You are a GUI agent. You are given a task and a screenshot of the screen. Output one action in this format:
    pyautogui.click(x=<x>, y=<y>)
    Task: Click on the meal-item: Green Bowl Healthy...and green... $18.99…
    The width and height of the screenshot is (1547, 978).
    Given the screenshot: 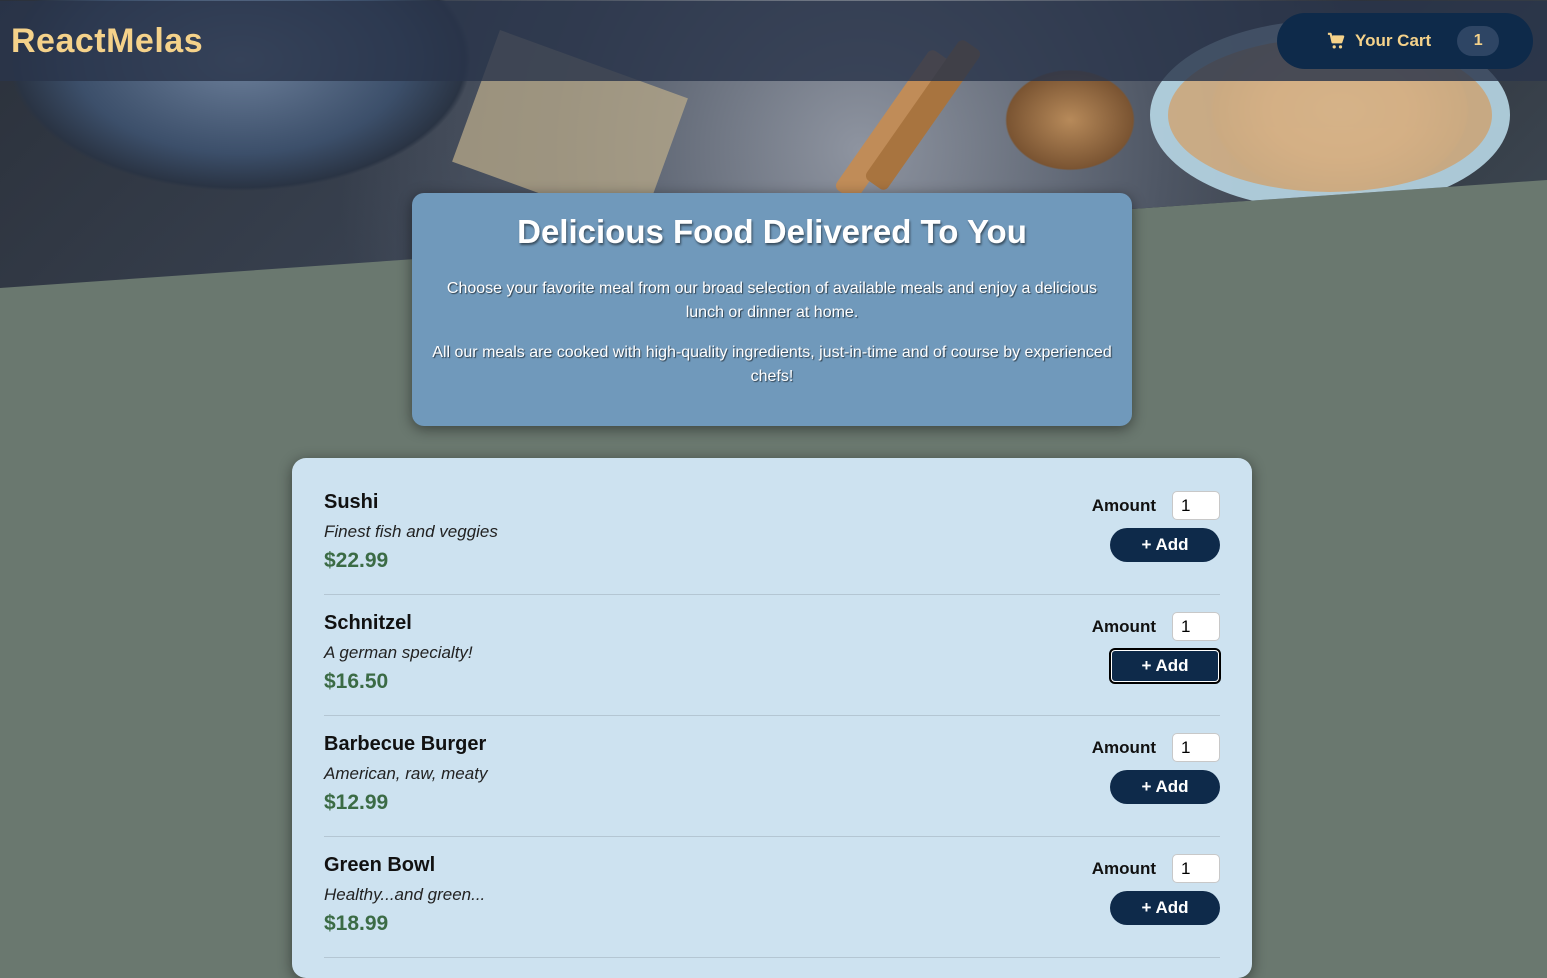 What is the action you would take?
    pyautogui.click(x=772, y=897)
    